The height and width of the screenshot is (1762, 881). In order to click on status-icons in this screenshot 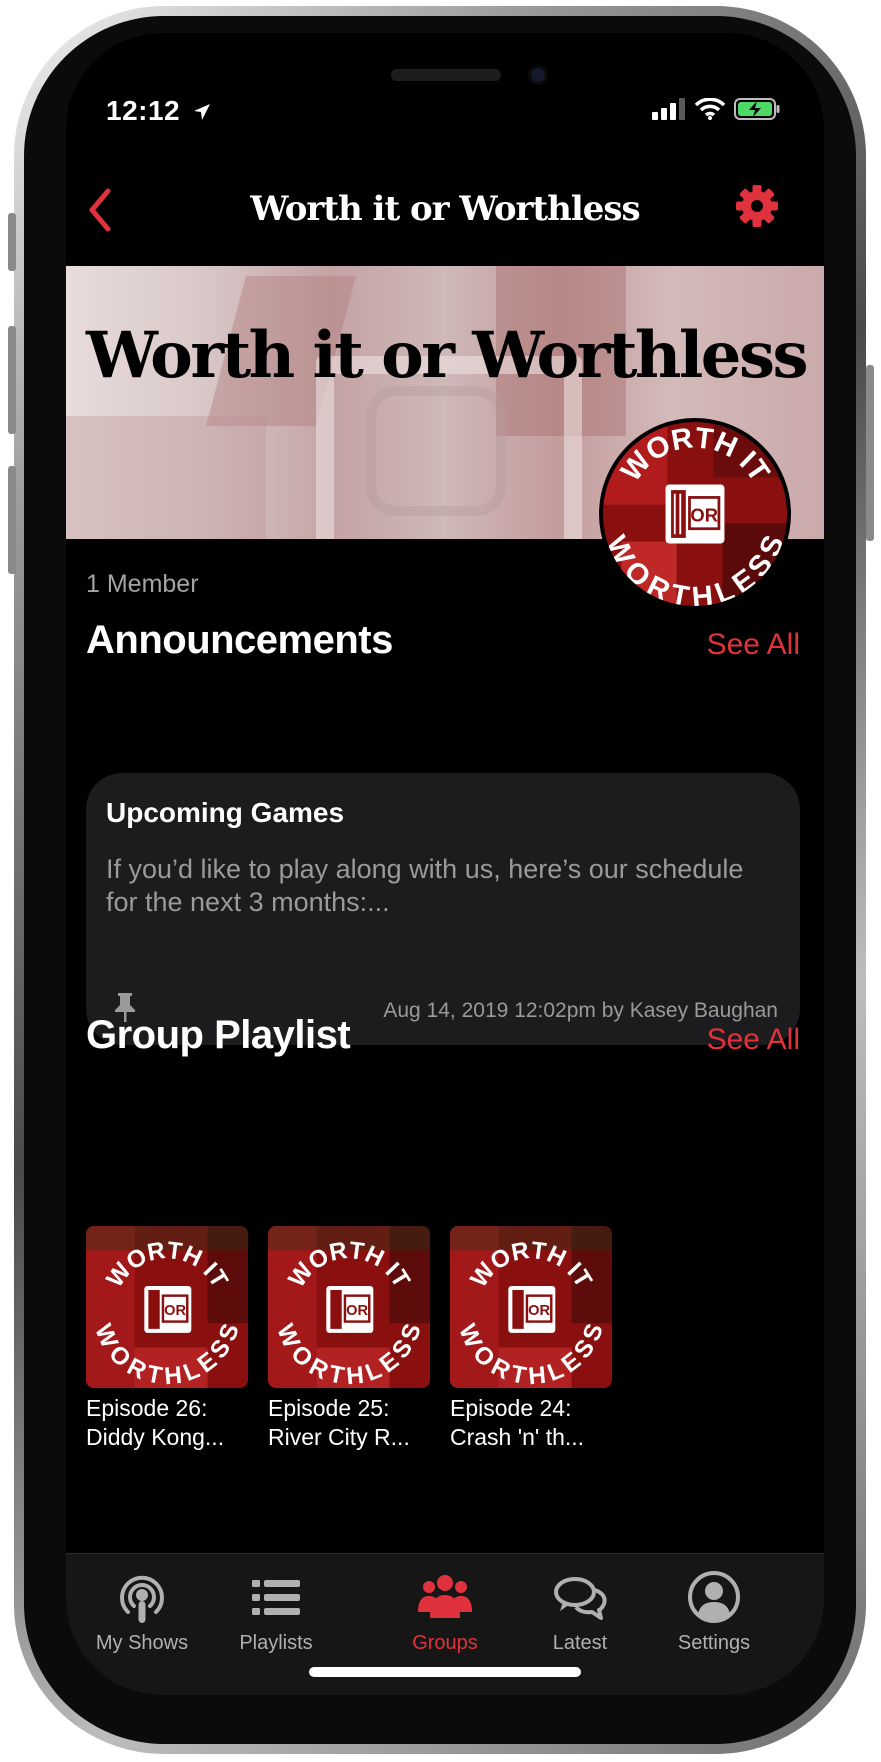, I will do `click(716, 109)`.